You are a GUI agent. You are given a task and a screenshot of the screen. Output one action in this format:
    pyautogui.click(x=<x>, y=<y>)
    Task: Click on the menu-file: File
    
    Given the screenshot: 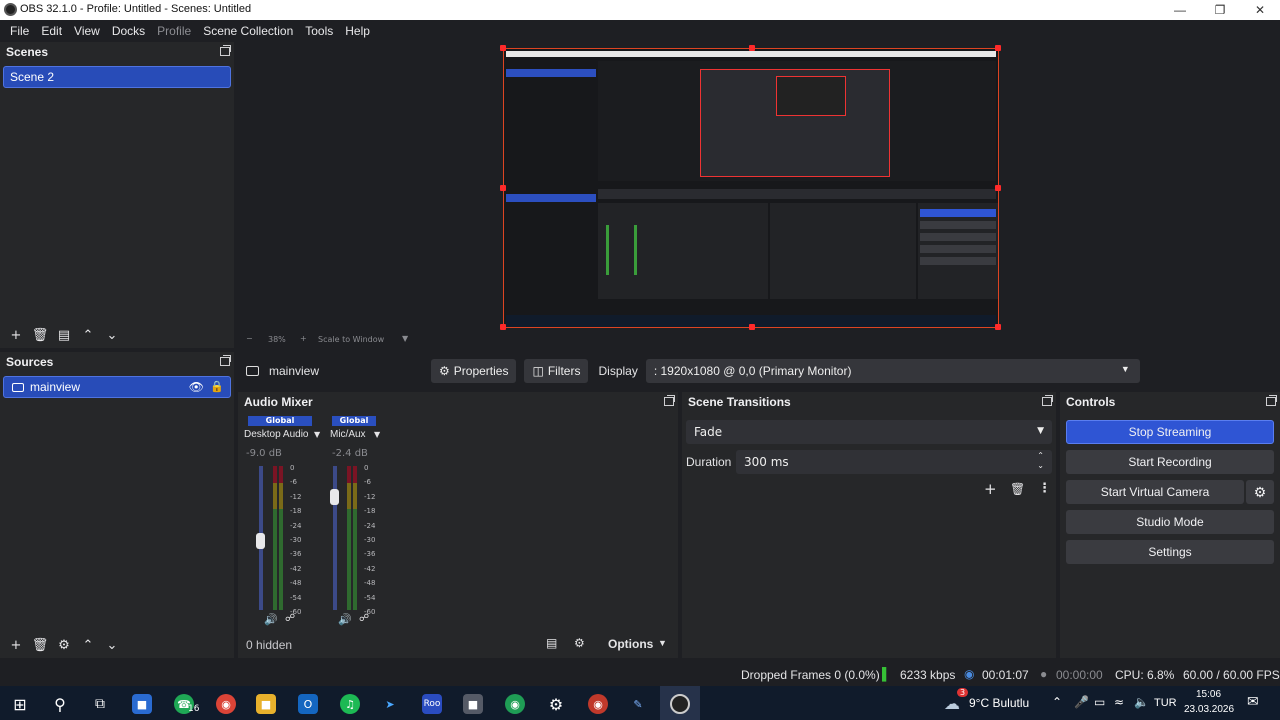 What is the action you would take?
    pyautogui.click(x=19, y=31)
    